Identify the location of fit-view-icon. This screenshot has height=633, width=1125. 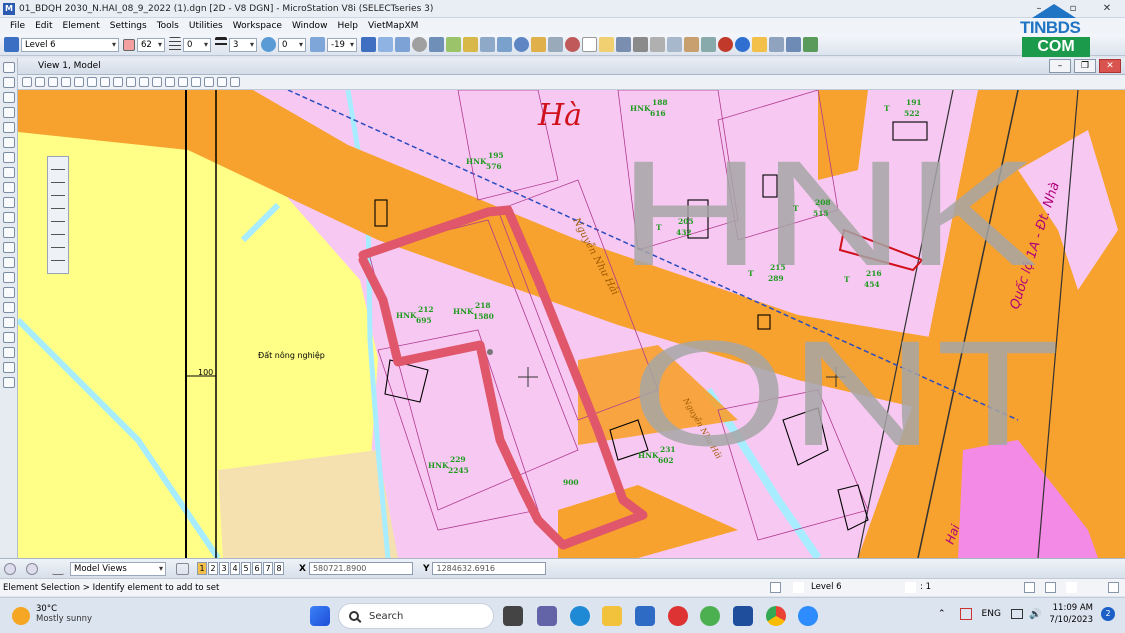
(118, 82).